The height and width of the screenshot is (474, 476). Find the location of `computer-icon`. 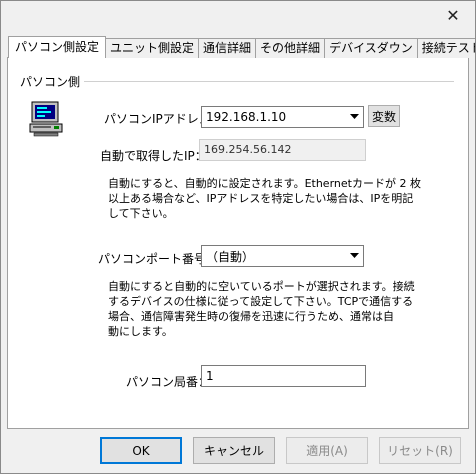

computer-icon is located at coordinates (46, 119).